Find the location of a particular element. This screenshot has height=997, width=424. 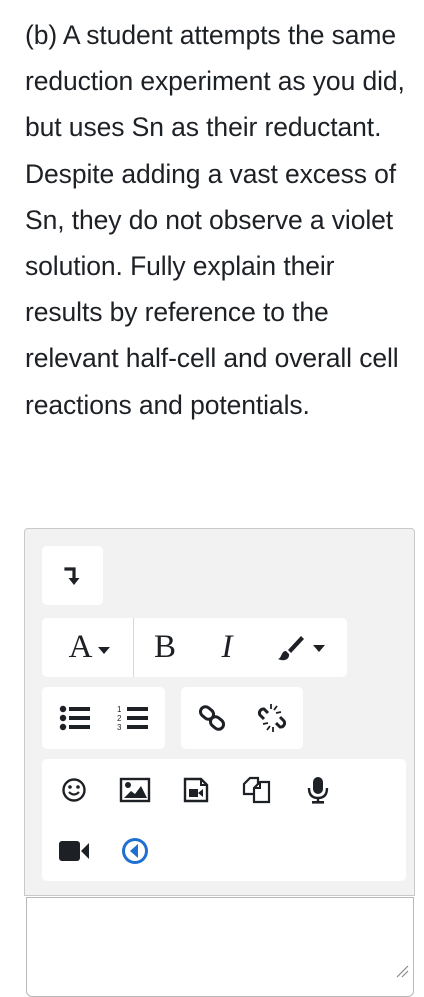

svg-text: 2 is located at coordinates (119, 718).